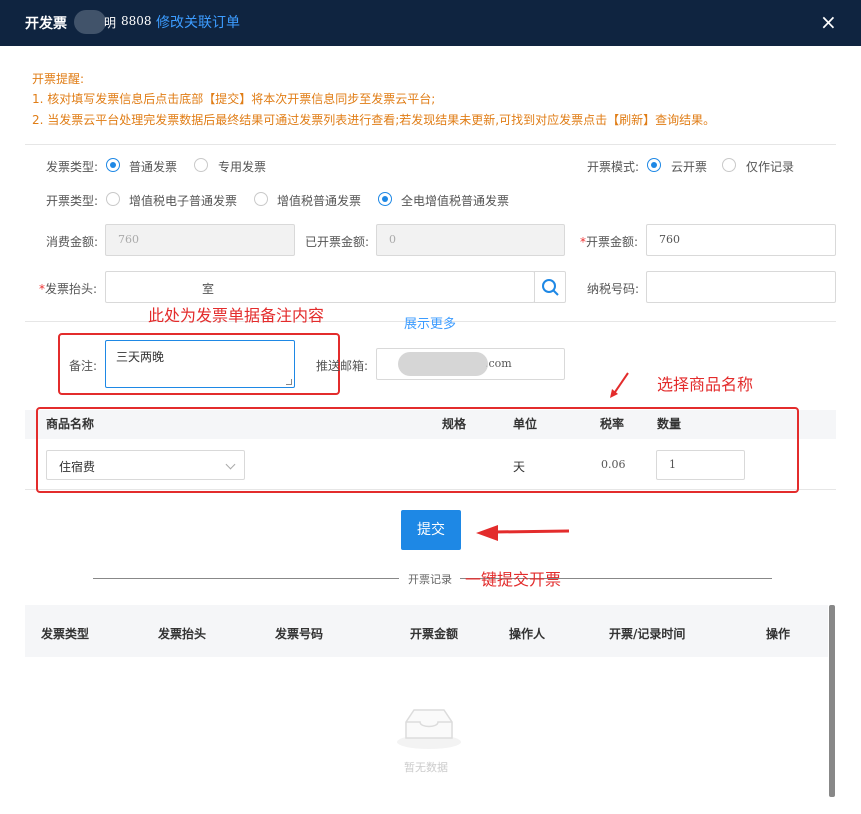 This screenshot has height=814, width=861. What do you see at coordinates (182, 634) in the screenshot?
I see `col-invoice-header: 发票抬头` at bounding box center [182, 634].